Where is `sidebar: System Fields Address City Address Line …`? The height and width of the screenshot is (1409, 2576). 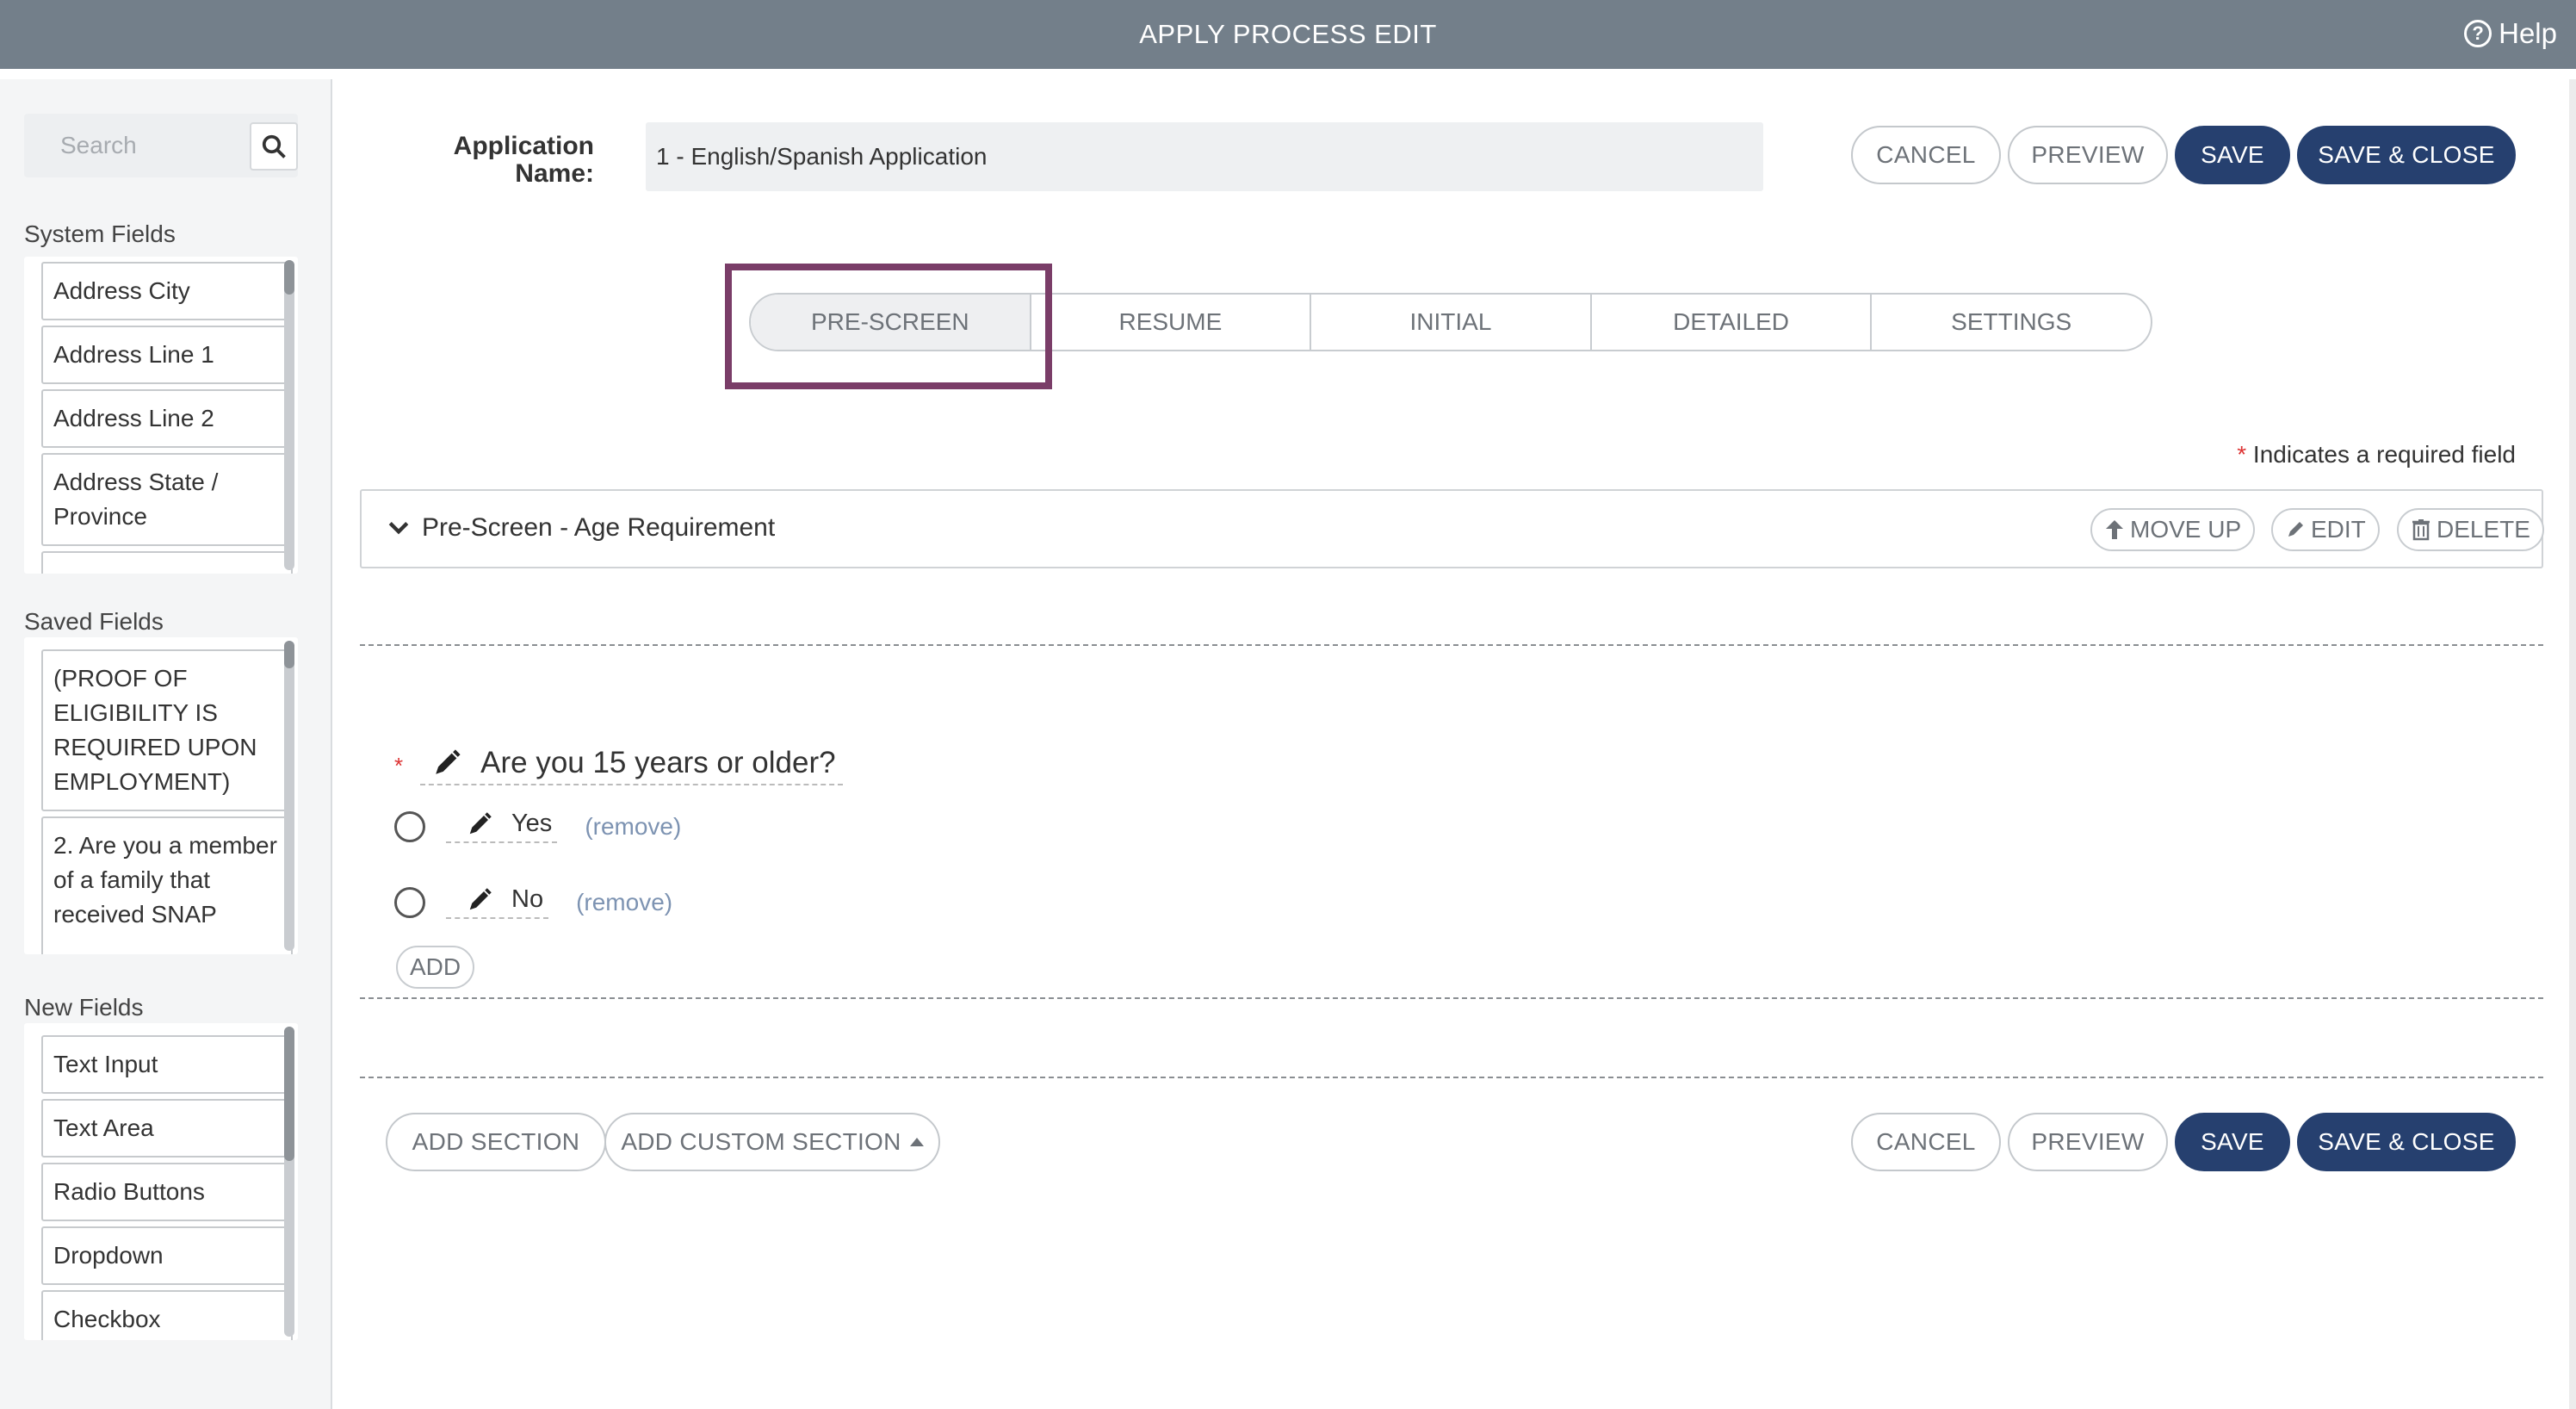 sidebar: System Fields Address City Address Line … is located at coordinates (166, 744).